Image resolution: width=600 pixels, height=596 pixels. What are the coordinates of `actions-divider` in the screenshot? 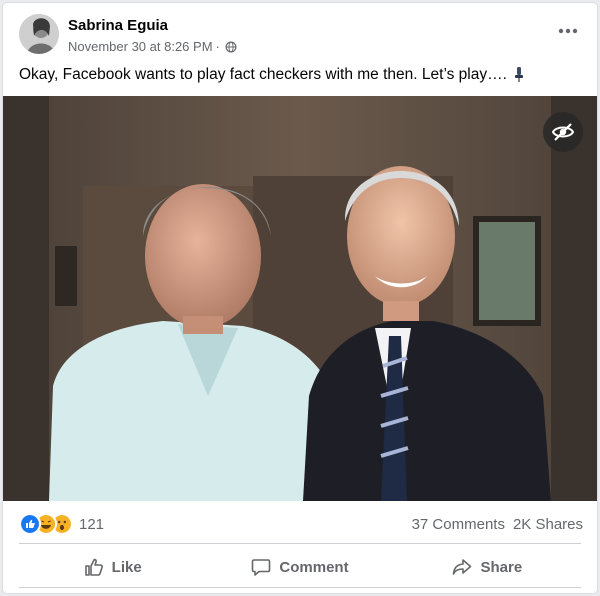 It's located at (300, 587).